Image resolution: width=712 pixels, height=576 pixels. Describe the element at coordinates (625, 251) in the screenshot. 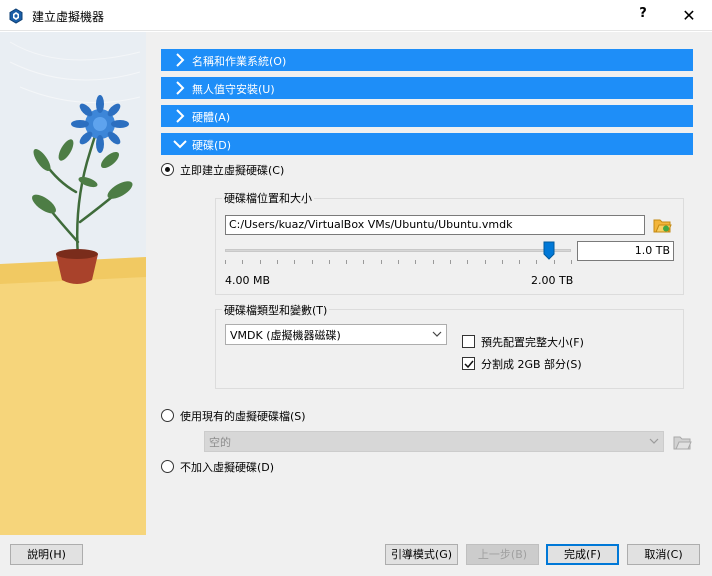

I see `disk-size-field: 1.0 TB` at that location.